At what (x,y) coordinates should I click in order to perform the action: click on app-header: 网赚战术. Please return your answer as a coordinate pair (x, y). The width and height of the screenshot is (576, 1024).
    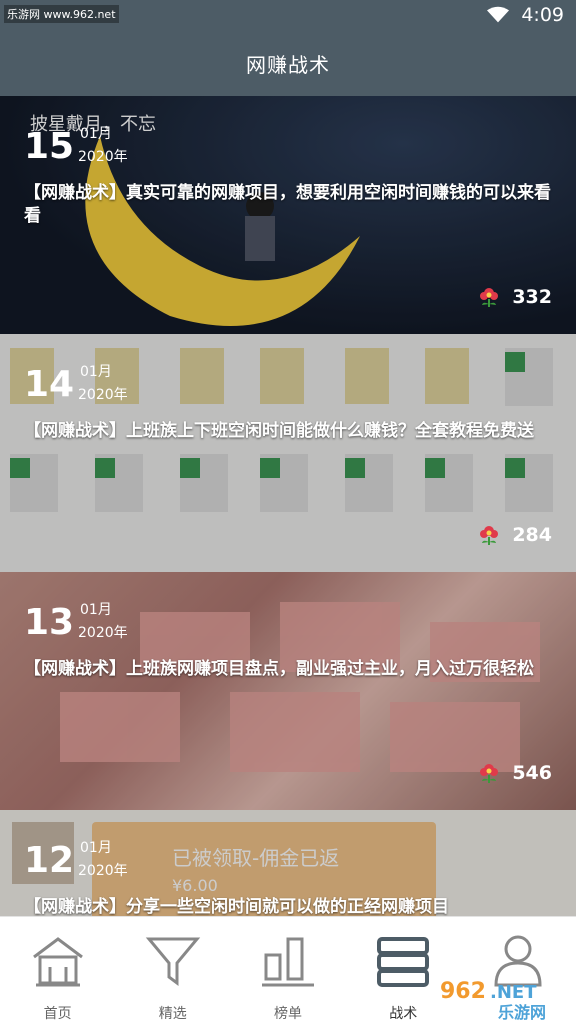
    Looking at the image, I should click on (288, 63).